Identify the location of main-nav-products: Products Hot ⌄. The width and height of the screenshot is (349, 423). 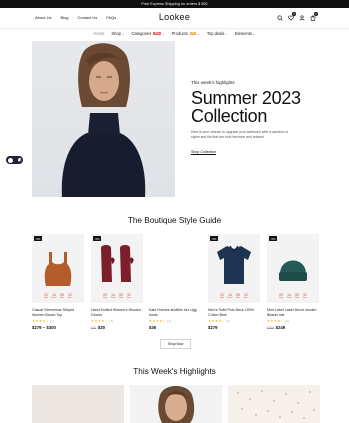
(186, 33).